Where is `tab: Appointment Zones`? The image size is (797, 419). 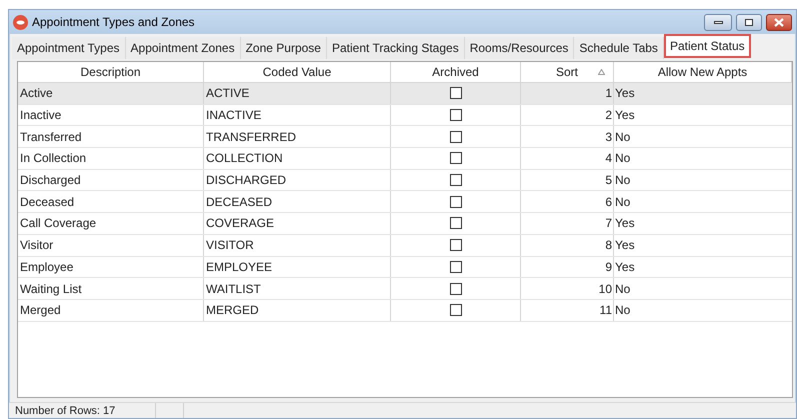 tab: Appointment Zones is located at coordinates (183, 48).